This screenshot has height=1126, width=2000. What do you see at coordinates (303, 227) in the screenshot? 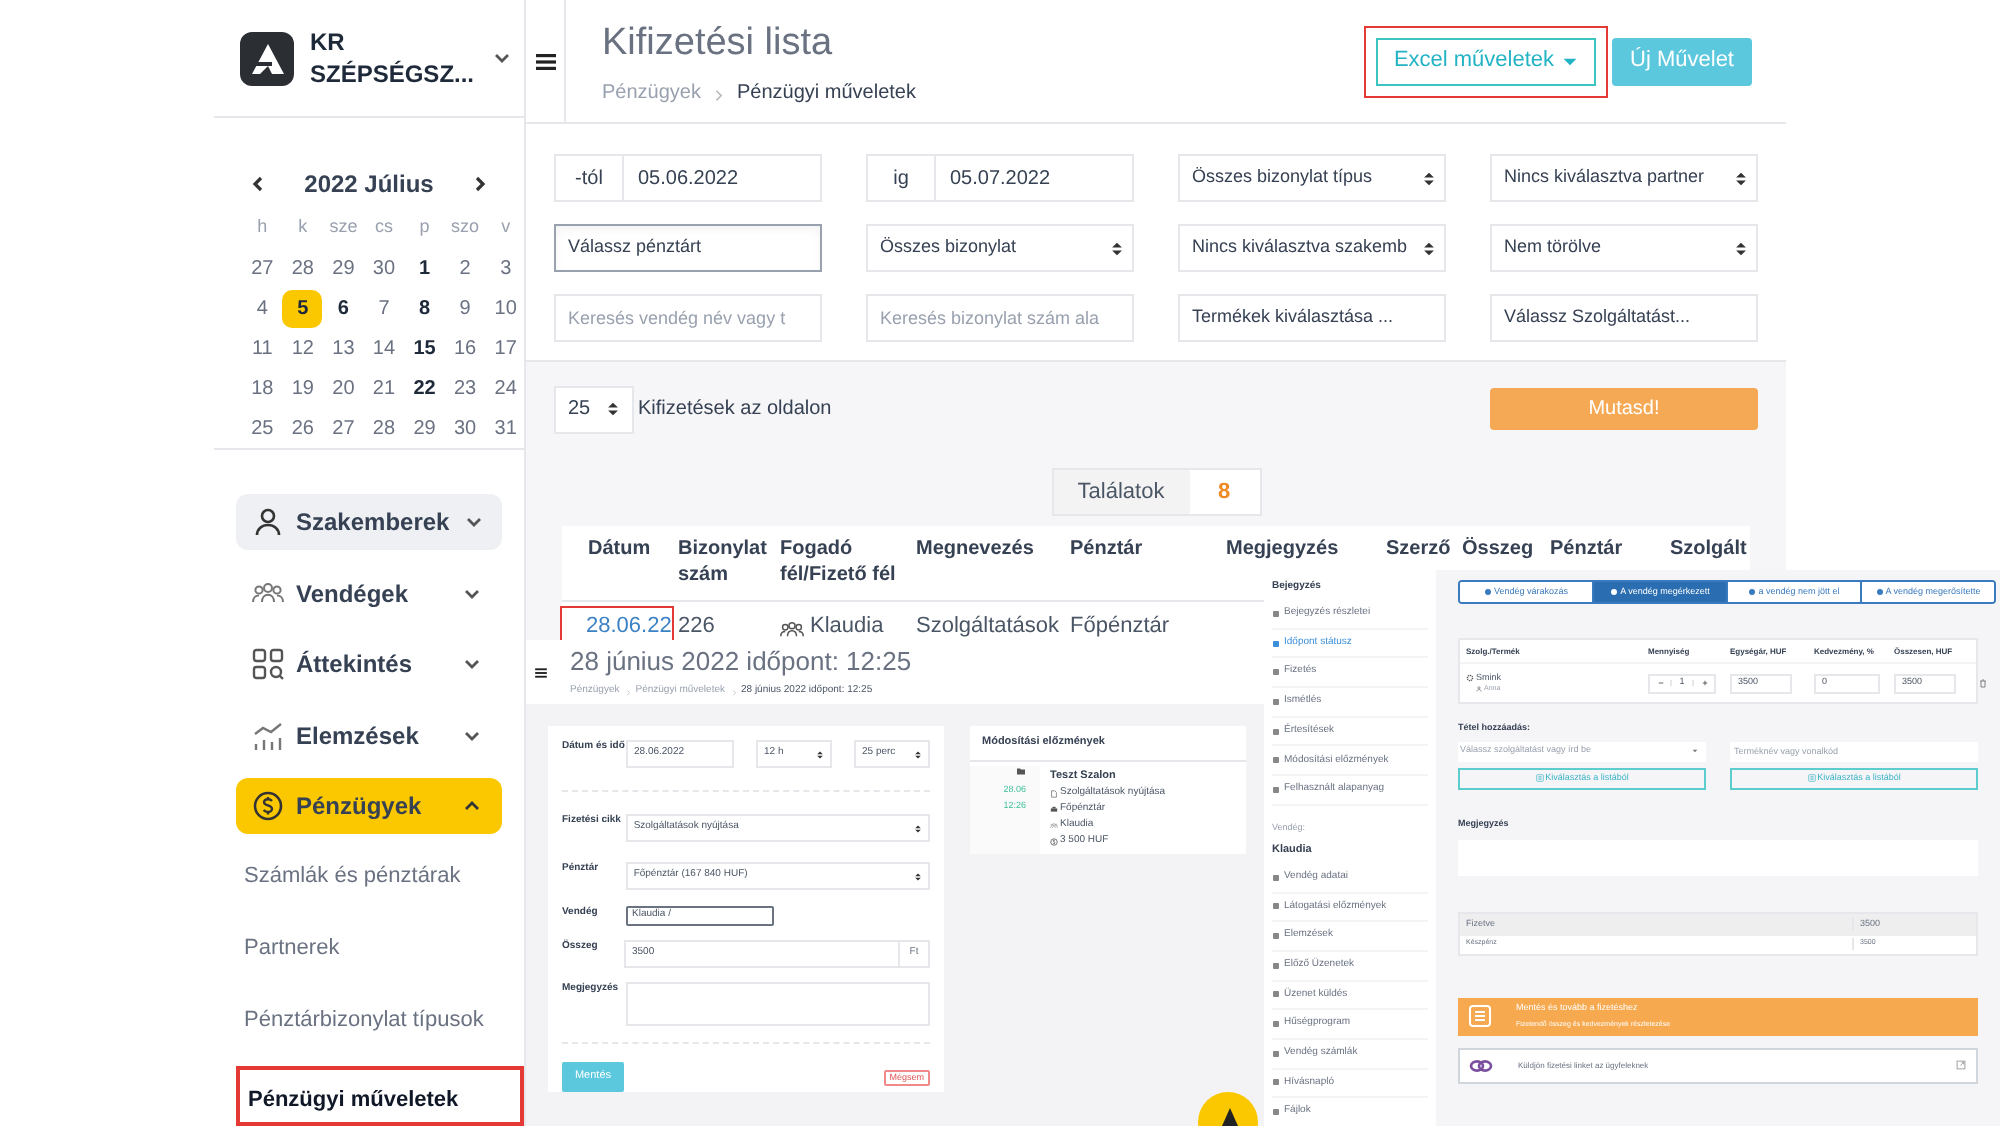
I see `weekday-label: k` at bounding box center [303, 227].